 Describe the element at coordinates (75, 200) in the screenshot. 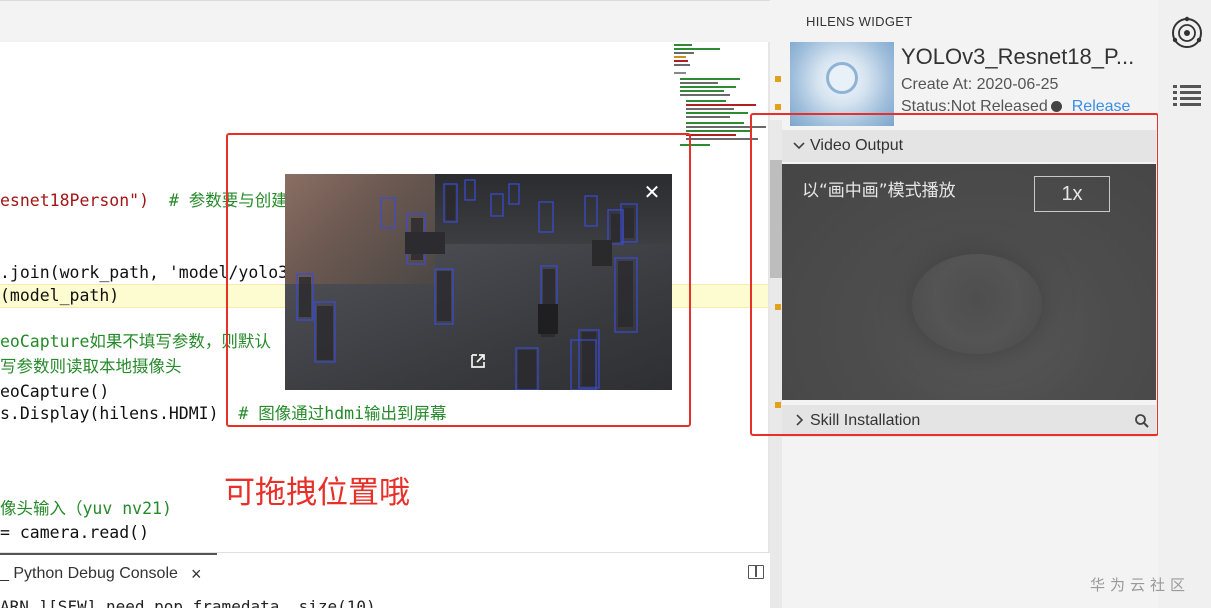

I see `code-text: esnet18Person")` at that location.